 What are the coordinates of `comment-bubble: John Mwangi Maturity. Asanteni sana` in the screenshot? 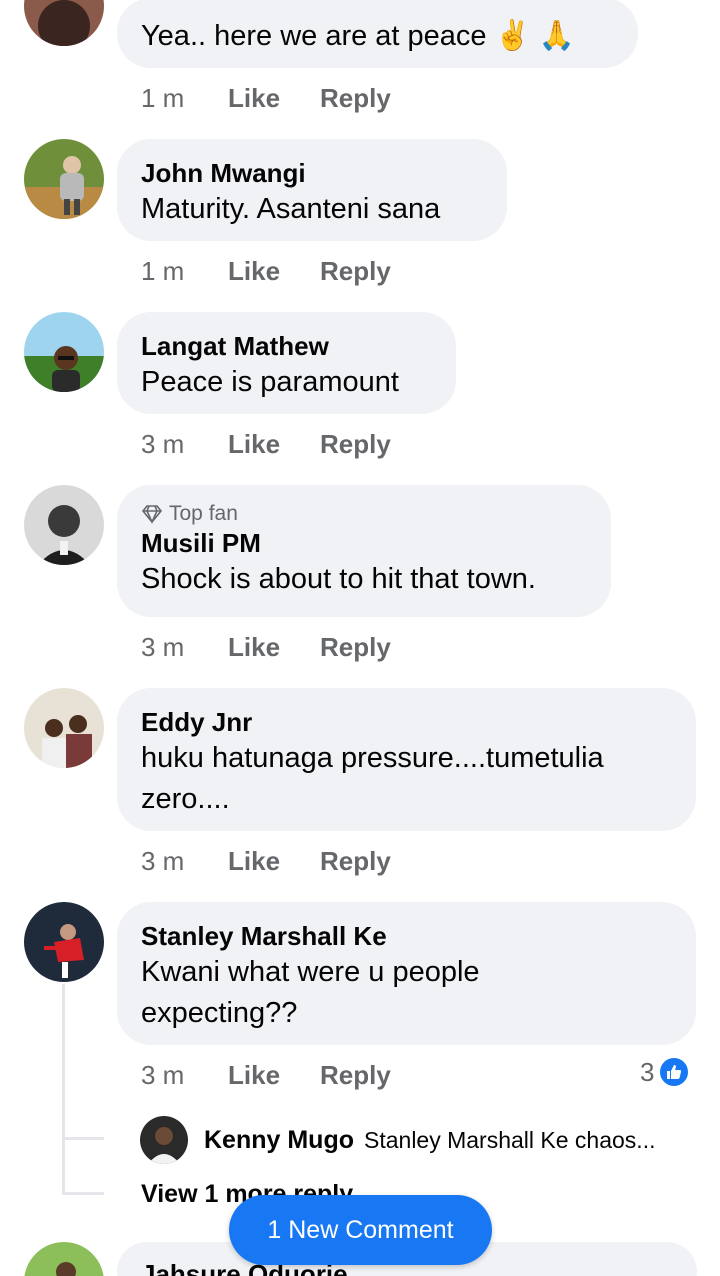 It's located at (312, 190).